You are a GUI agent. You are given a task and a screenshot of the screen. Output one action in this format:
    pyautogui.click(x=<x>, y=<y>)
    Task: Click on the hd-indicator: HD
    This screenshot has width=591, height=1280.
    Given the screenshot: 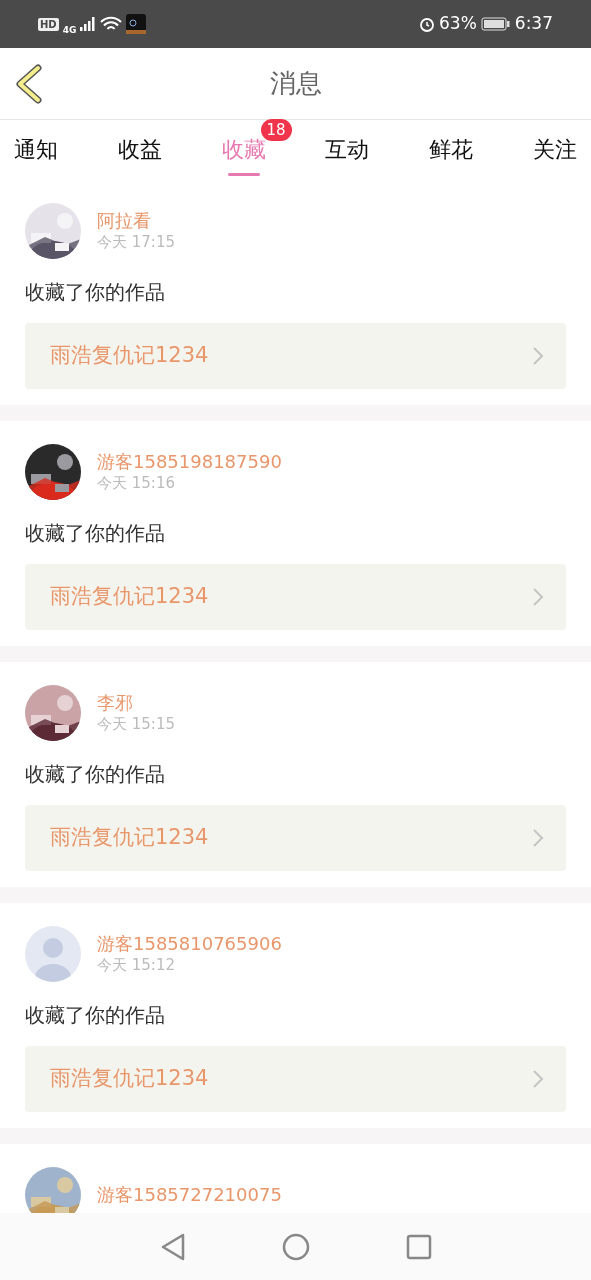 What is the action you would take?
    pyautogui.click(x=48, y=24)
    